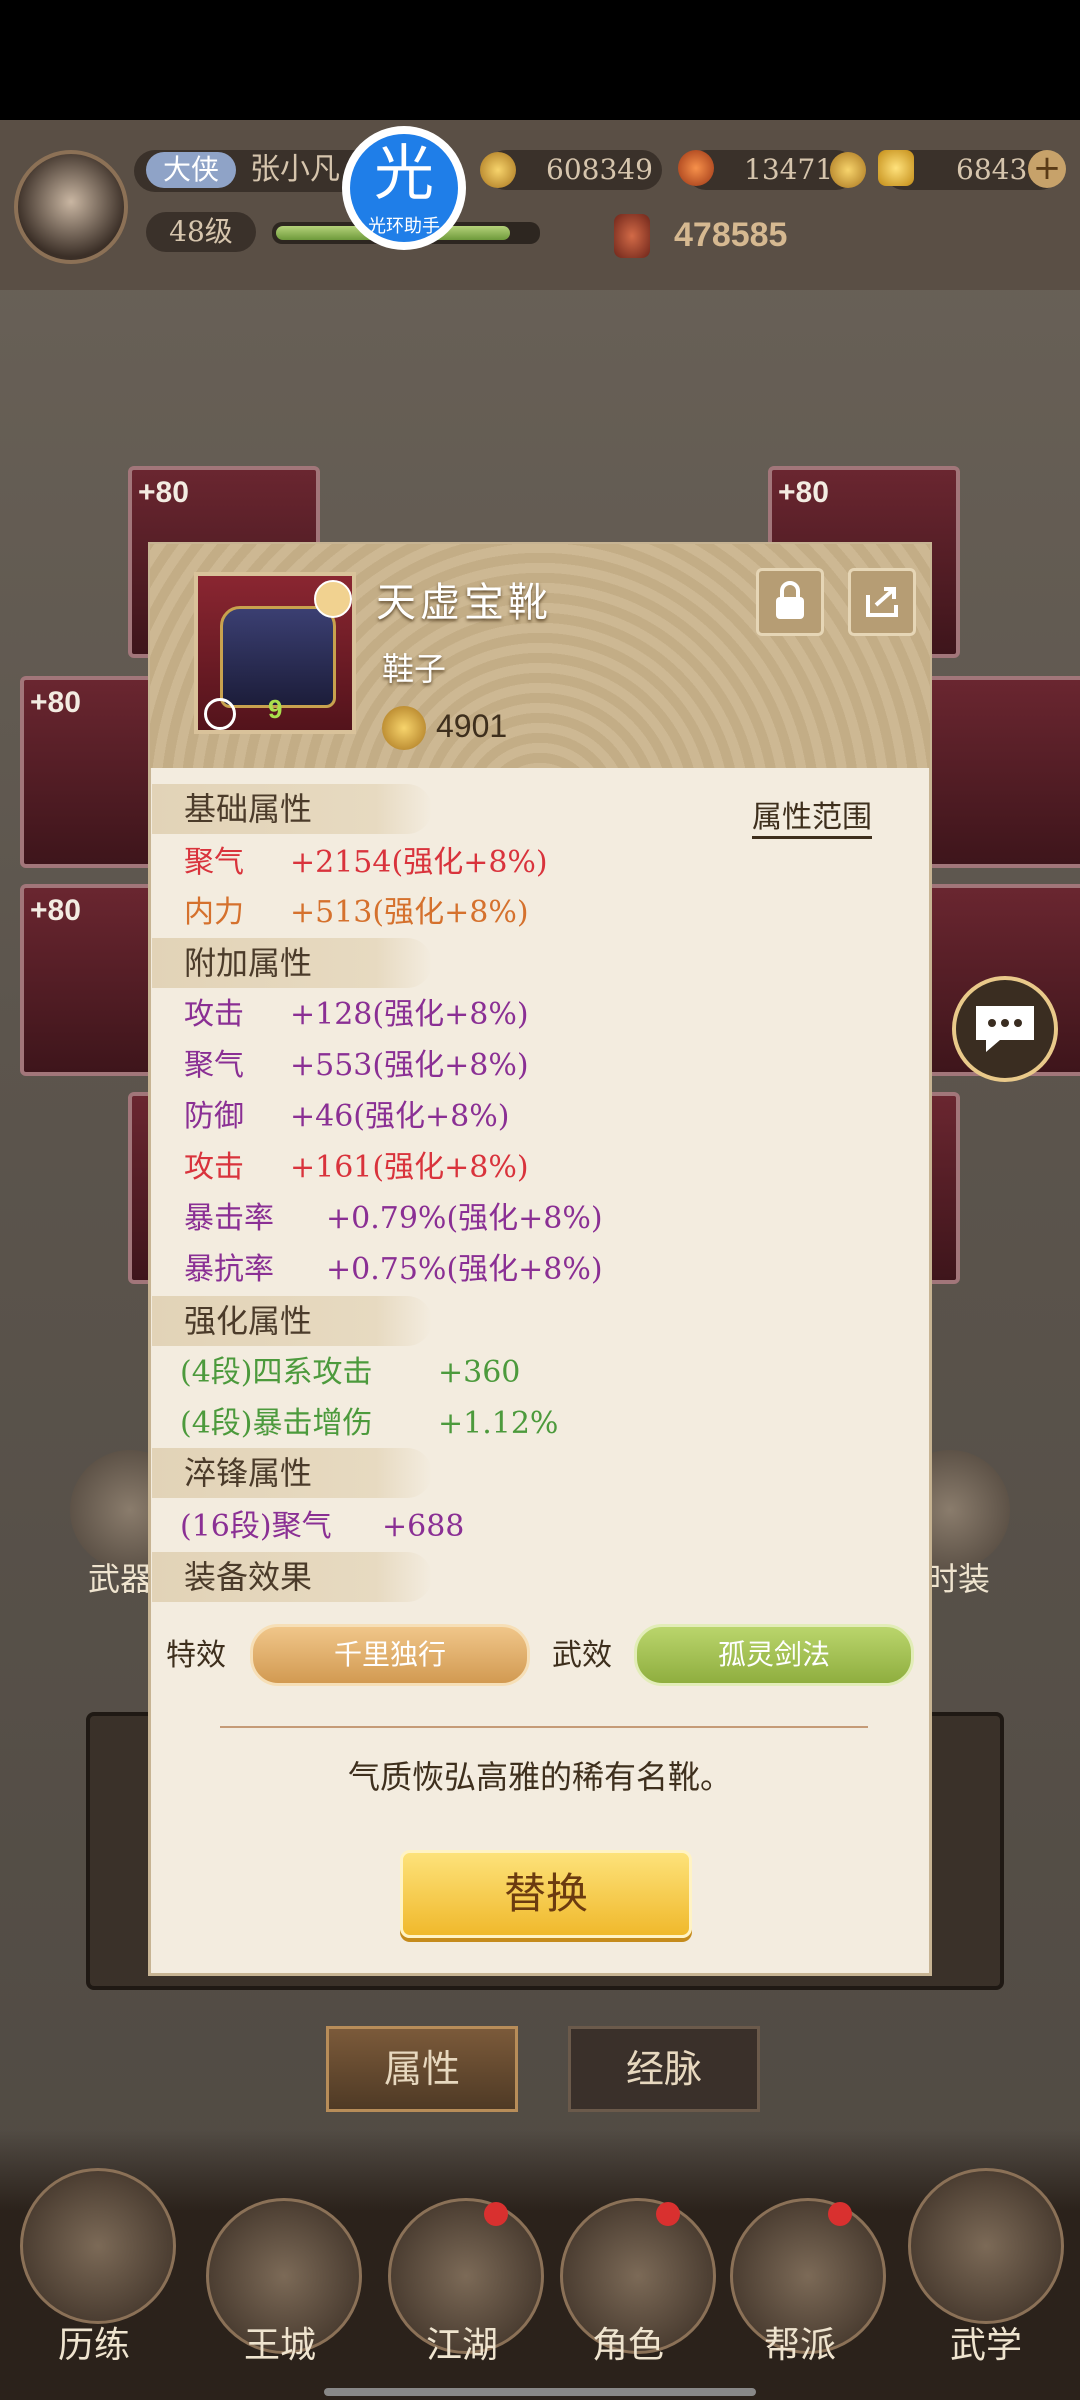  I want to click on stat-value: +513(强化+8%), so click(409, 912).